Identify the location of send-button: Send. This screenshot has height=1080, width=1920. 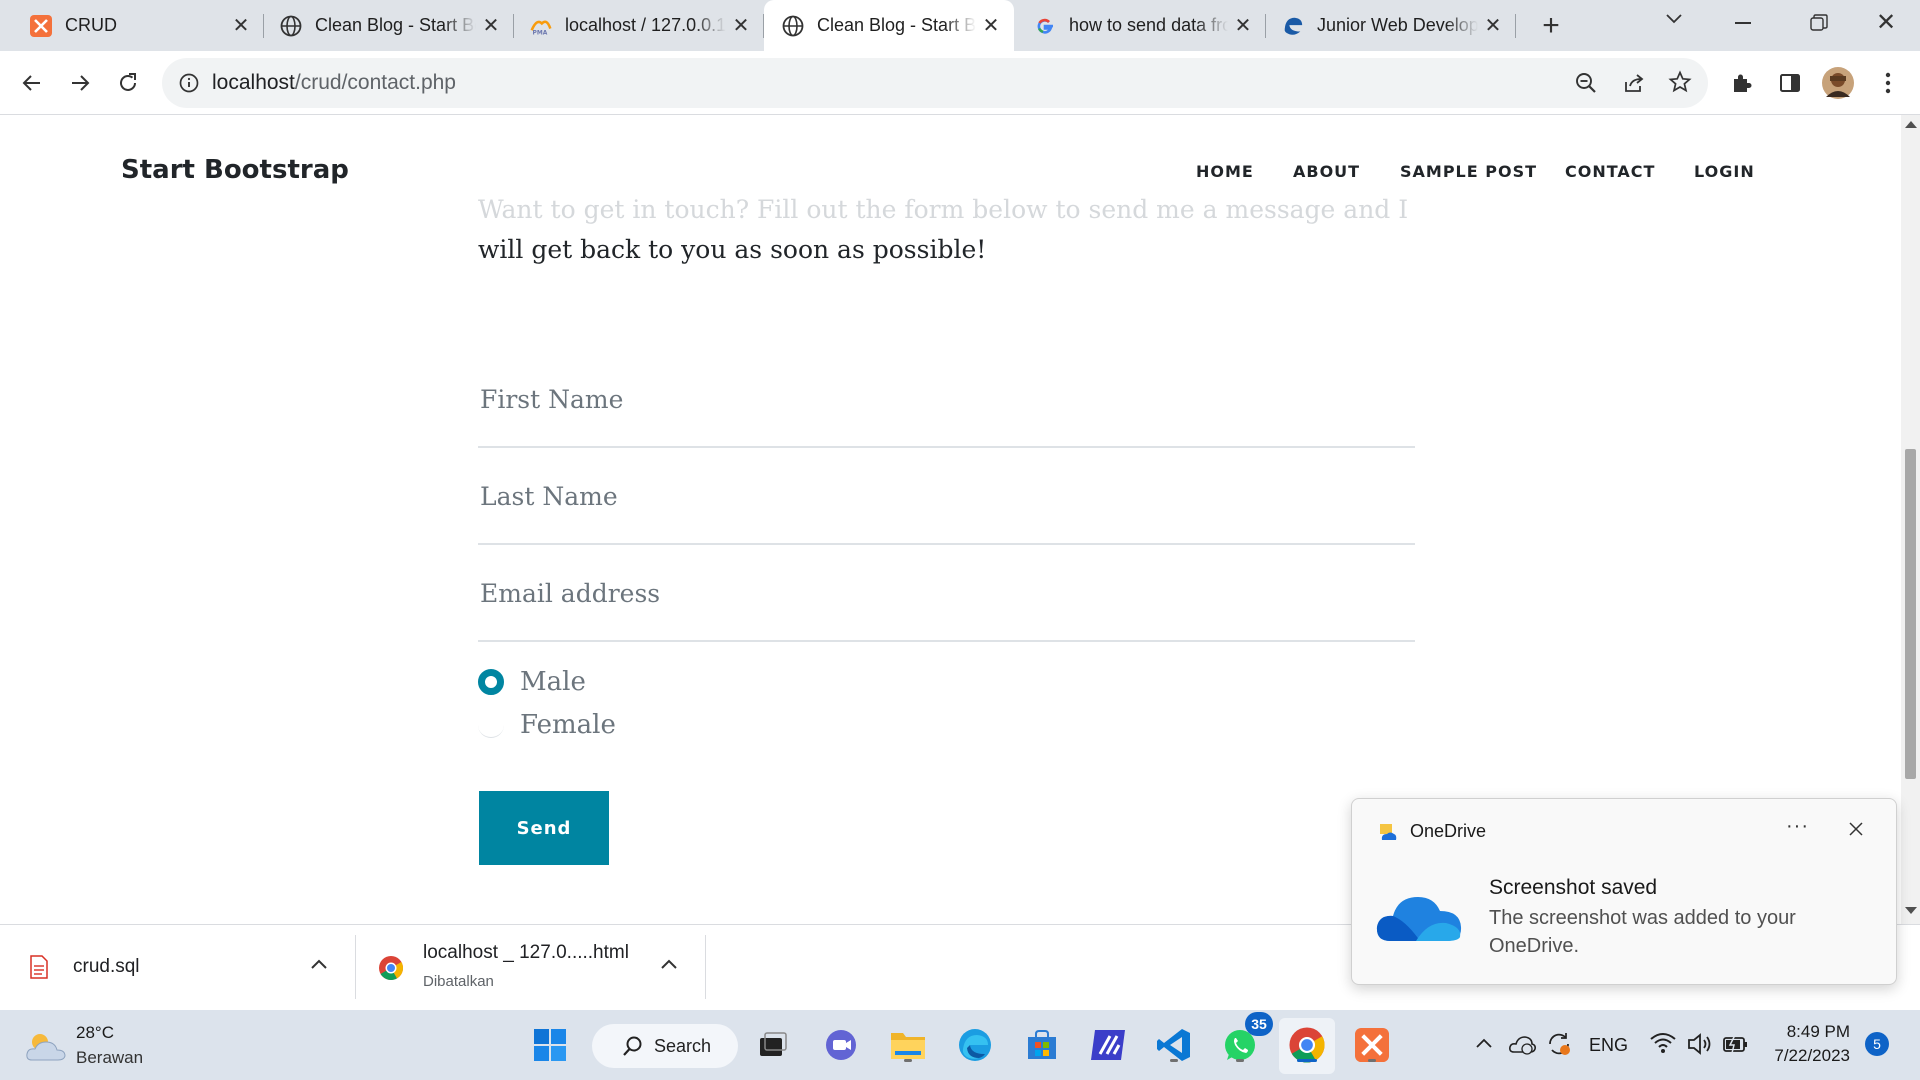
(544, 828).